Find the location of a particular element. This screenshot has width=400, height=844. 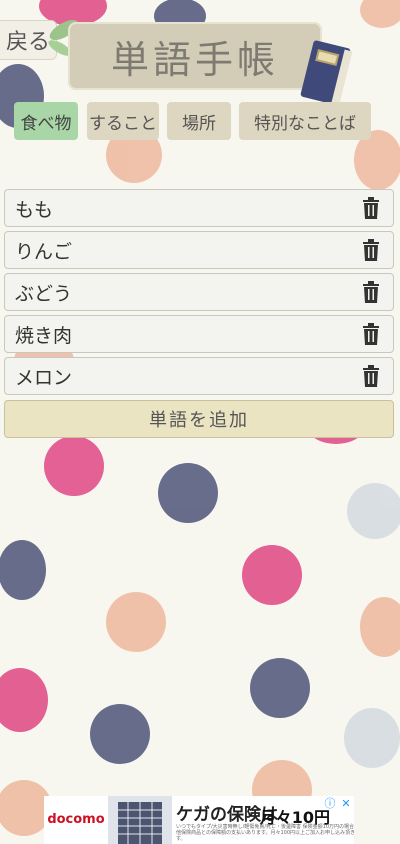

ad-brand-logo: docomo is located at coordinates (76, 819).